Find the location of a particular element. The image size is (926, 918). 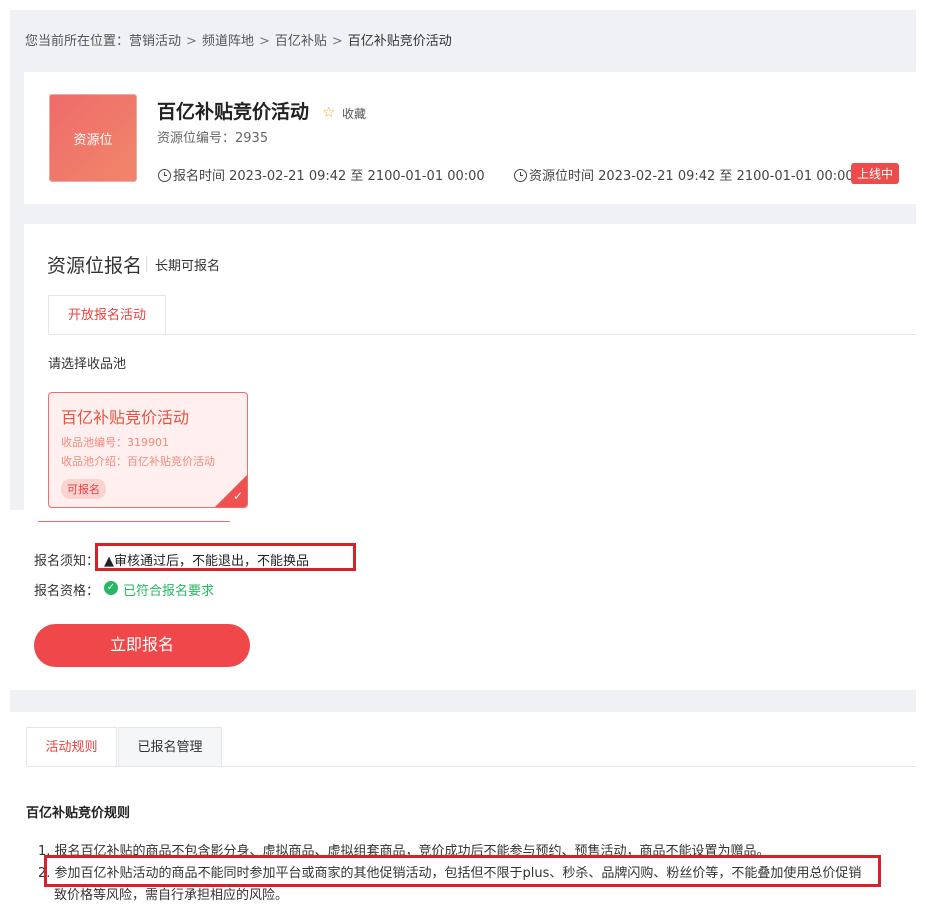

section-separator is located at coordinates (463, 701).